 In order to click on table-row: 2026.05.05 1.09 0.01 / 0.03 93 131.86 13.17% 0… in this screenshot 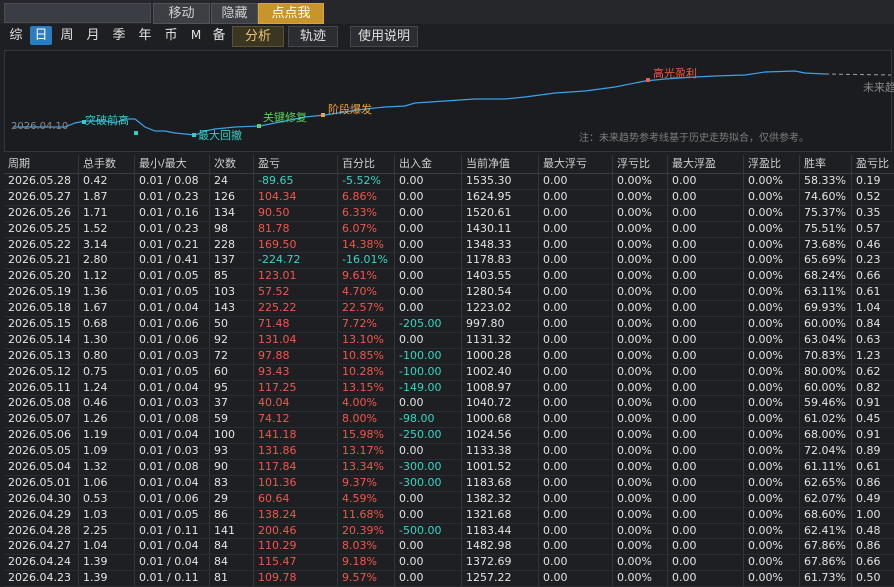, I will do `click(449, 452)`.